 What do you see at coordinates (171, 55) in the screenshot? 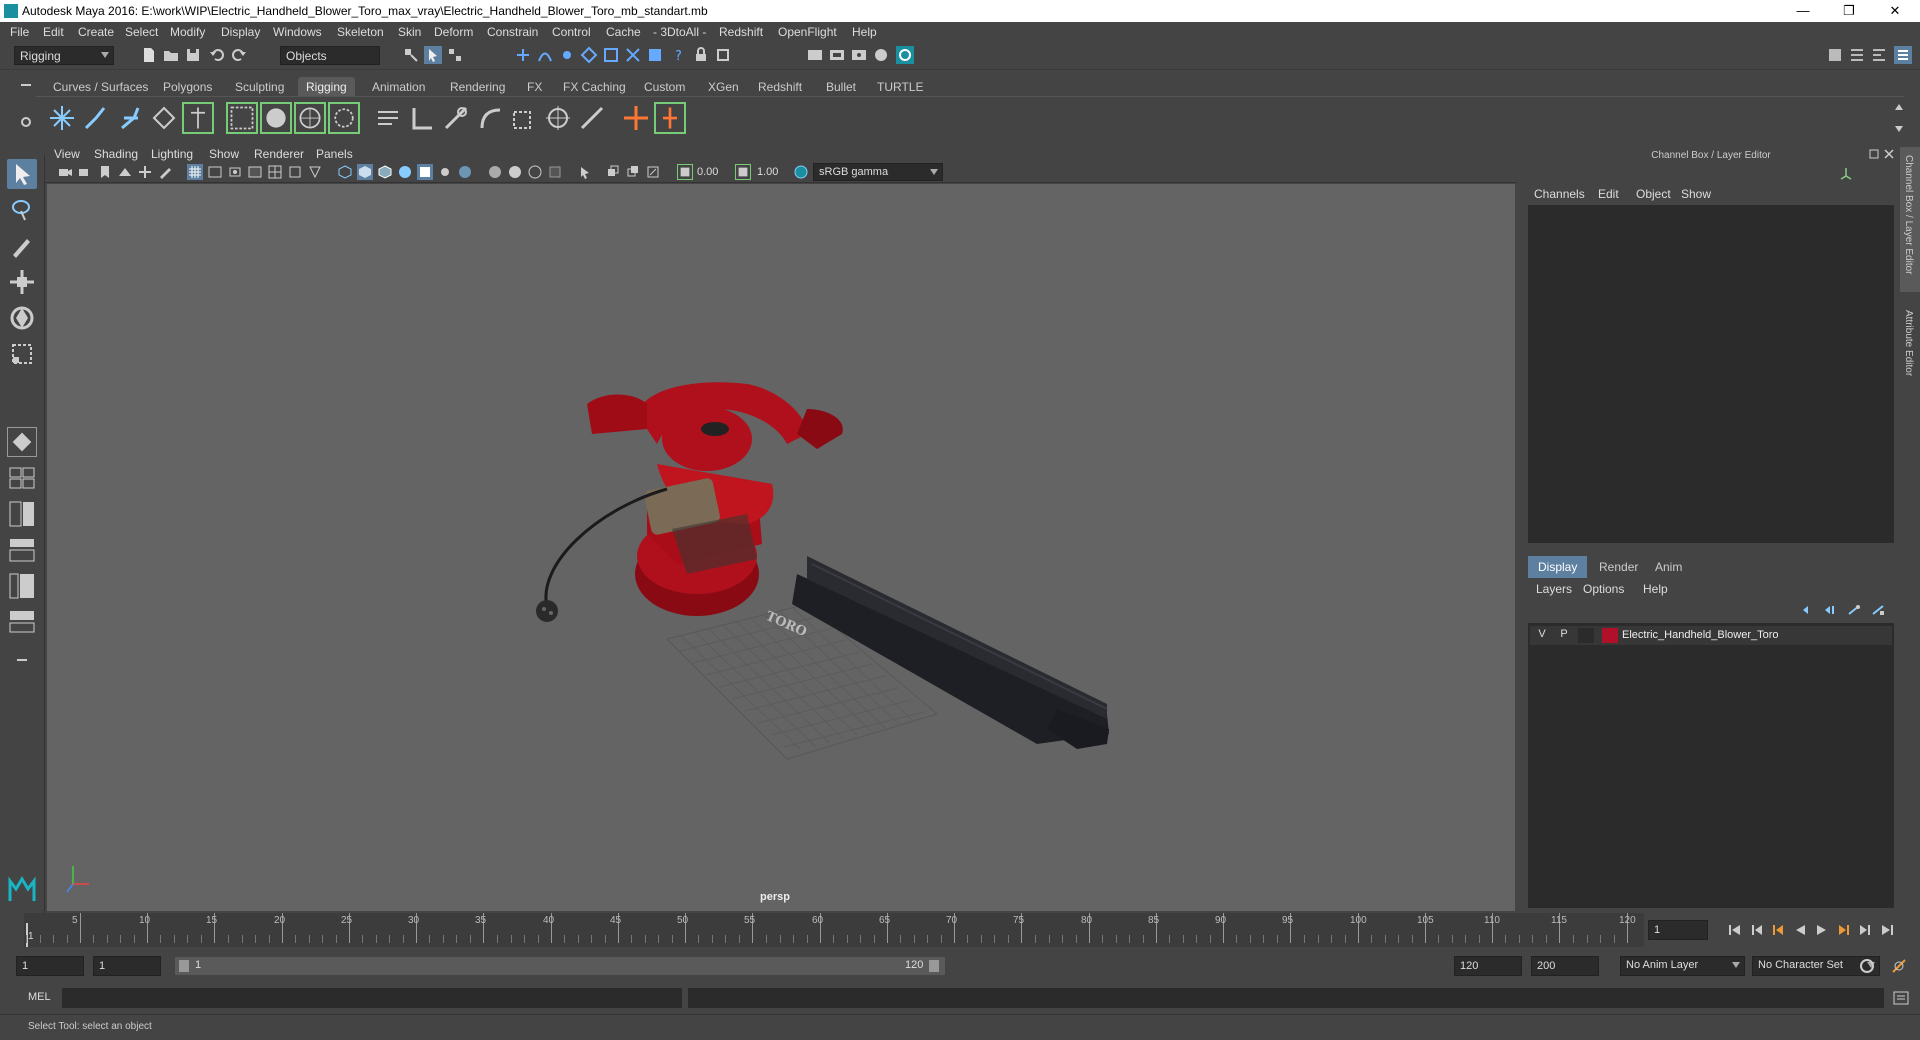
I see `open-scene-icon` at bounding box center [171, 55].